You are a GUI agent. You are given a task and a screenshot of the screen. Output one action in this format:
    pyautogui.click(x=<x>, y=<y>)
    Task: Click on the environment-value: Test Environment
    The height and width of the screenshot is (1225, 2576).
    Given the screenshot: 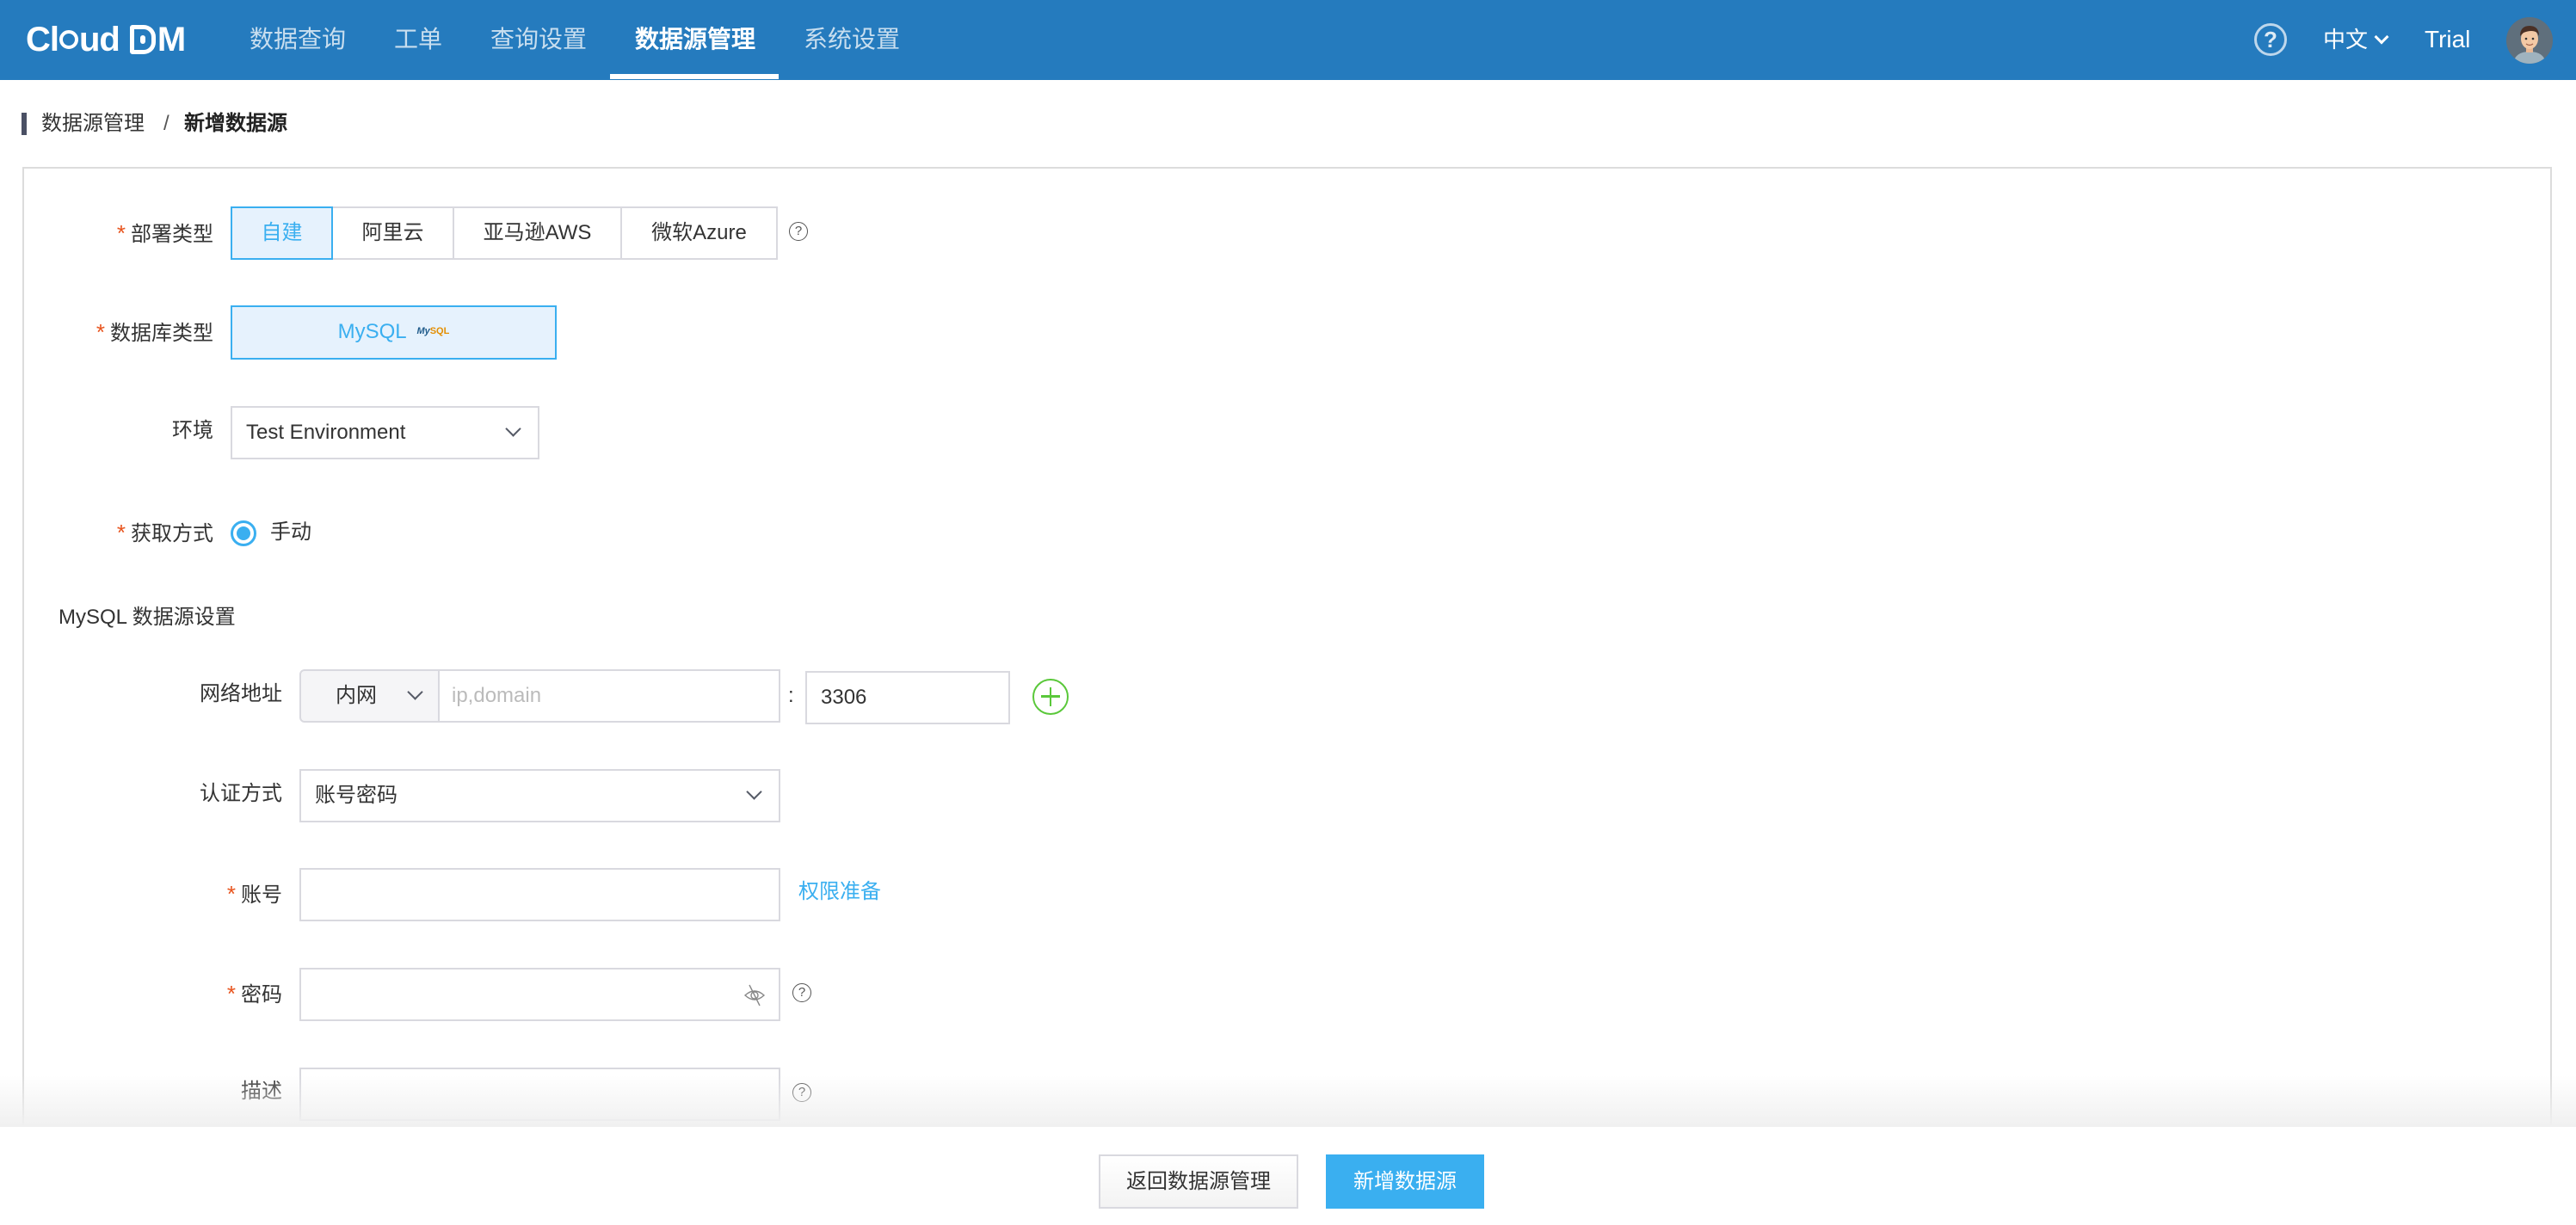 What is the action you would take?
    pyautogui.click(x=326, y=432)
    